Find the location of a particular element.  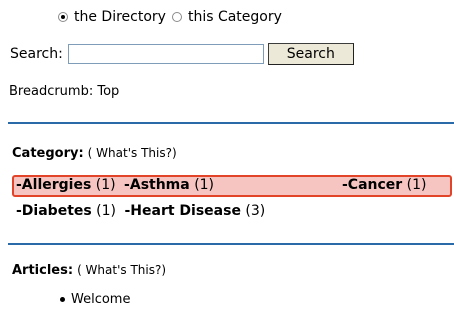

category-link-cancer: -Cancer (1) is located at coordinates (384, 185).